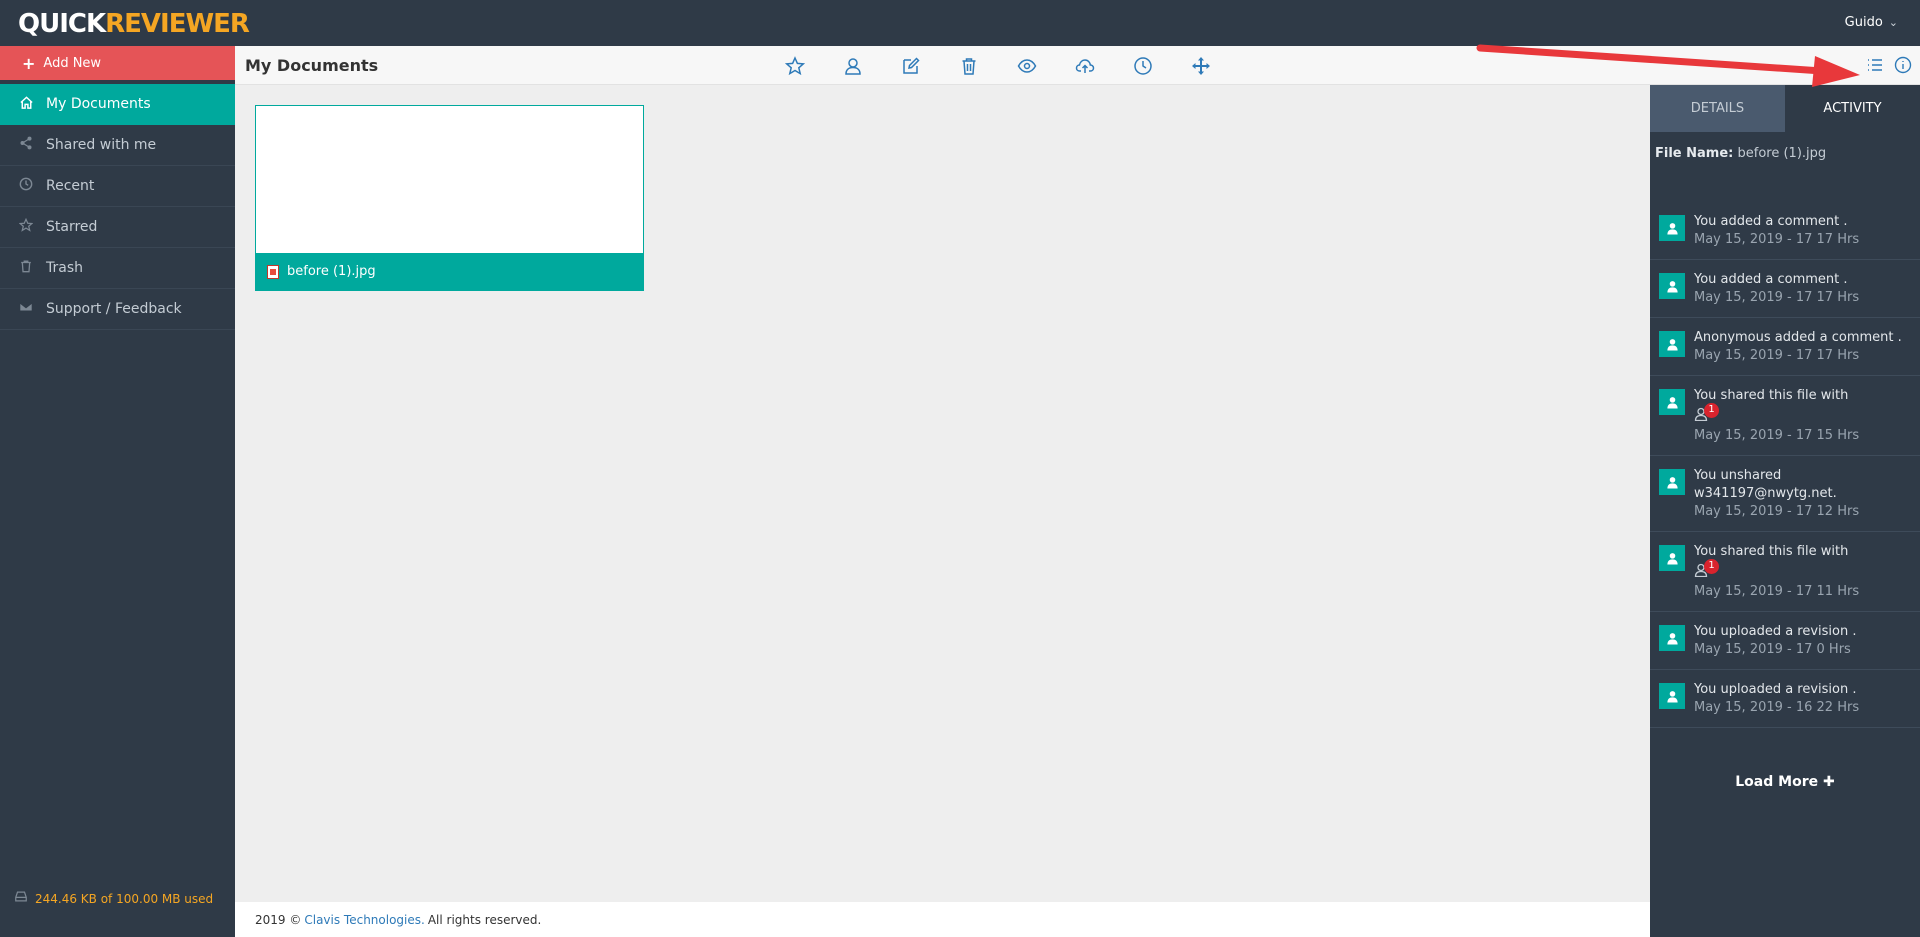 Image resolution: width=1920 pixels, height=937 pixels. I want to click on file-name: before (1).jpg, so click(331, 271).